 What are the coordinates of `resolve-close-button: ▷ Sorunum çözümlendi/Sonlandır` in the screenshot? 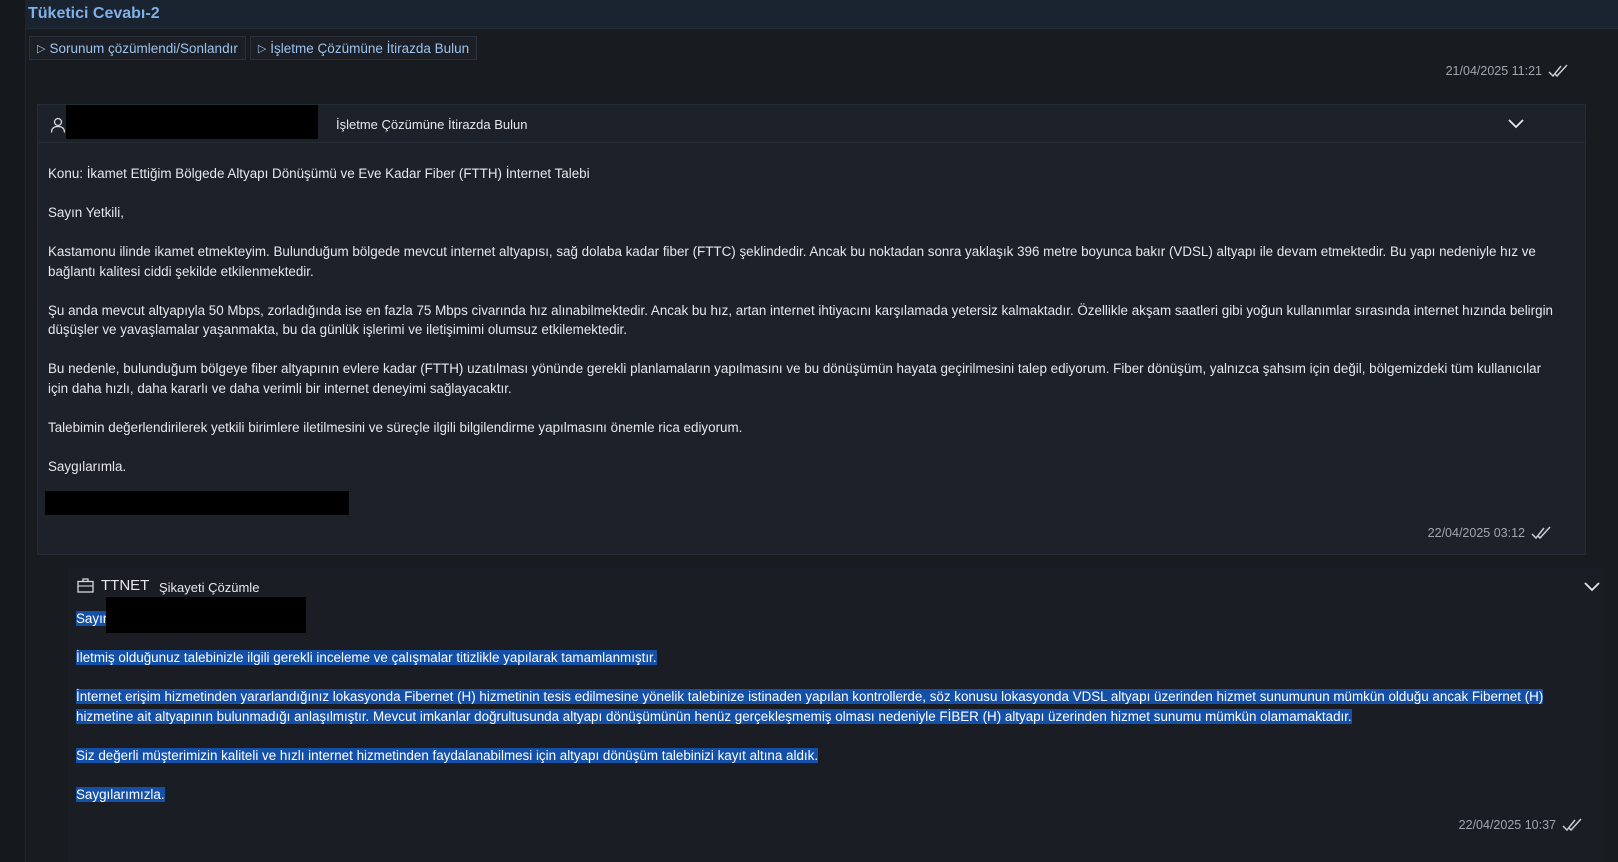 It's located at (137, 48).